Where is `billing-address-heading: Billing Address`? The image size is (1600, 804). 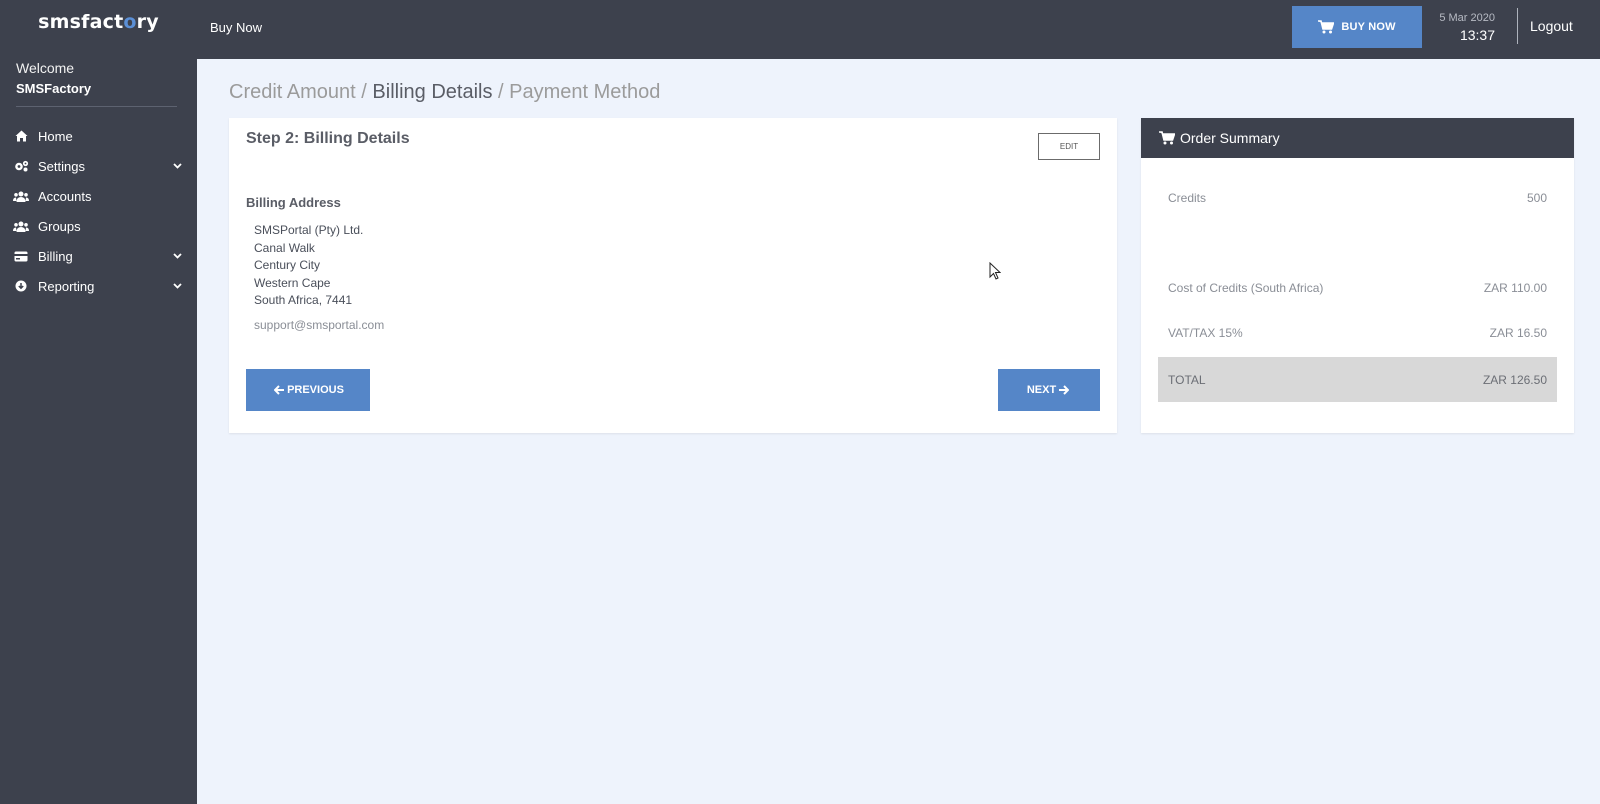 billing-address-heading: Billing Address is located at coordinates (293, 202).